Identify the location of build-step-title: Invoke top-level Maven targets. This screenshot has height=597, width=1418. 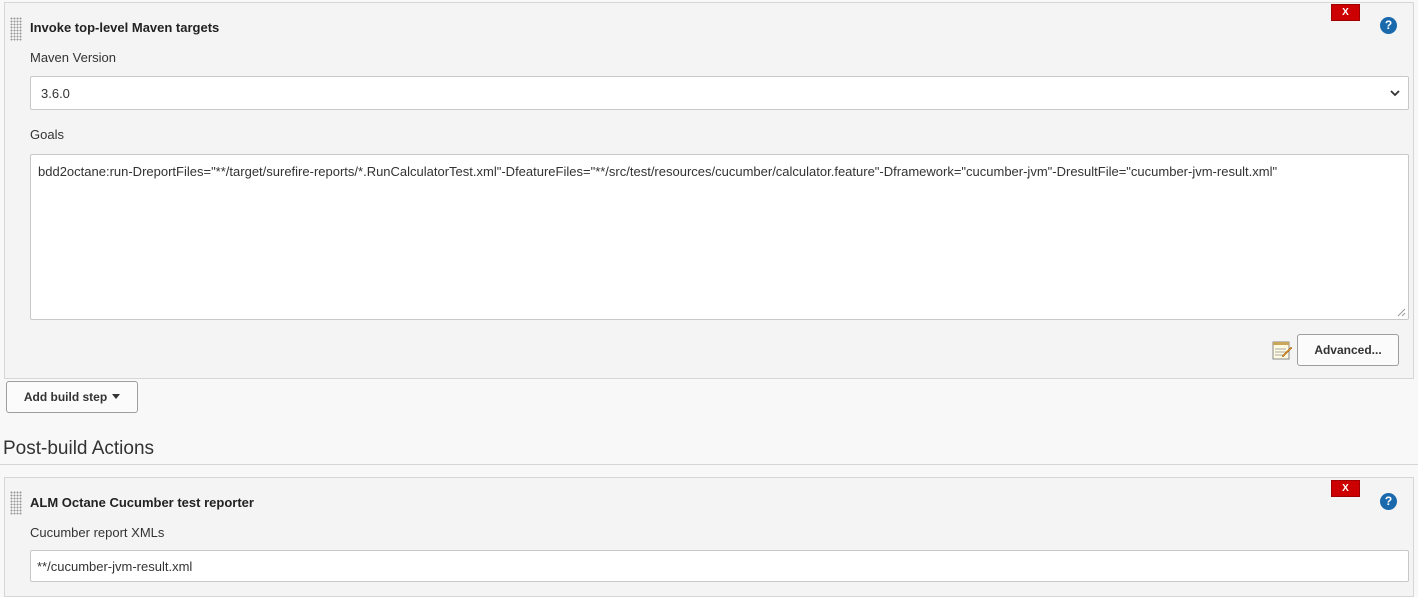
(125, 27).